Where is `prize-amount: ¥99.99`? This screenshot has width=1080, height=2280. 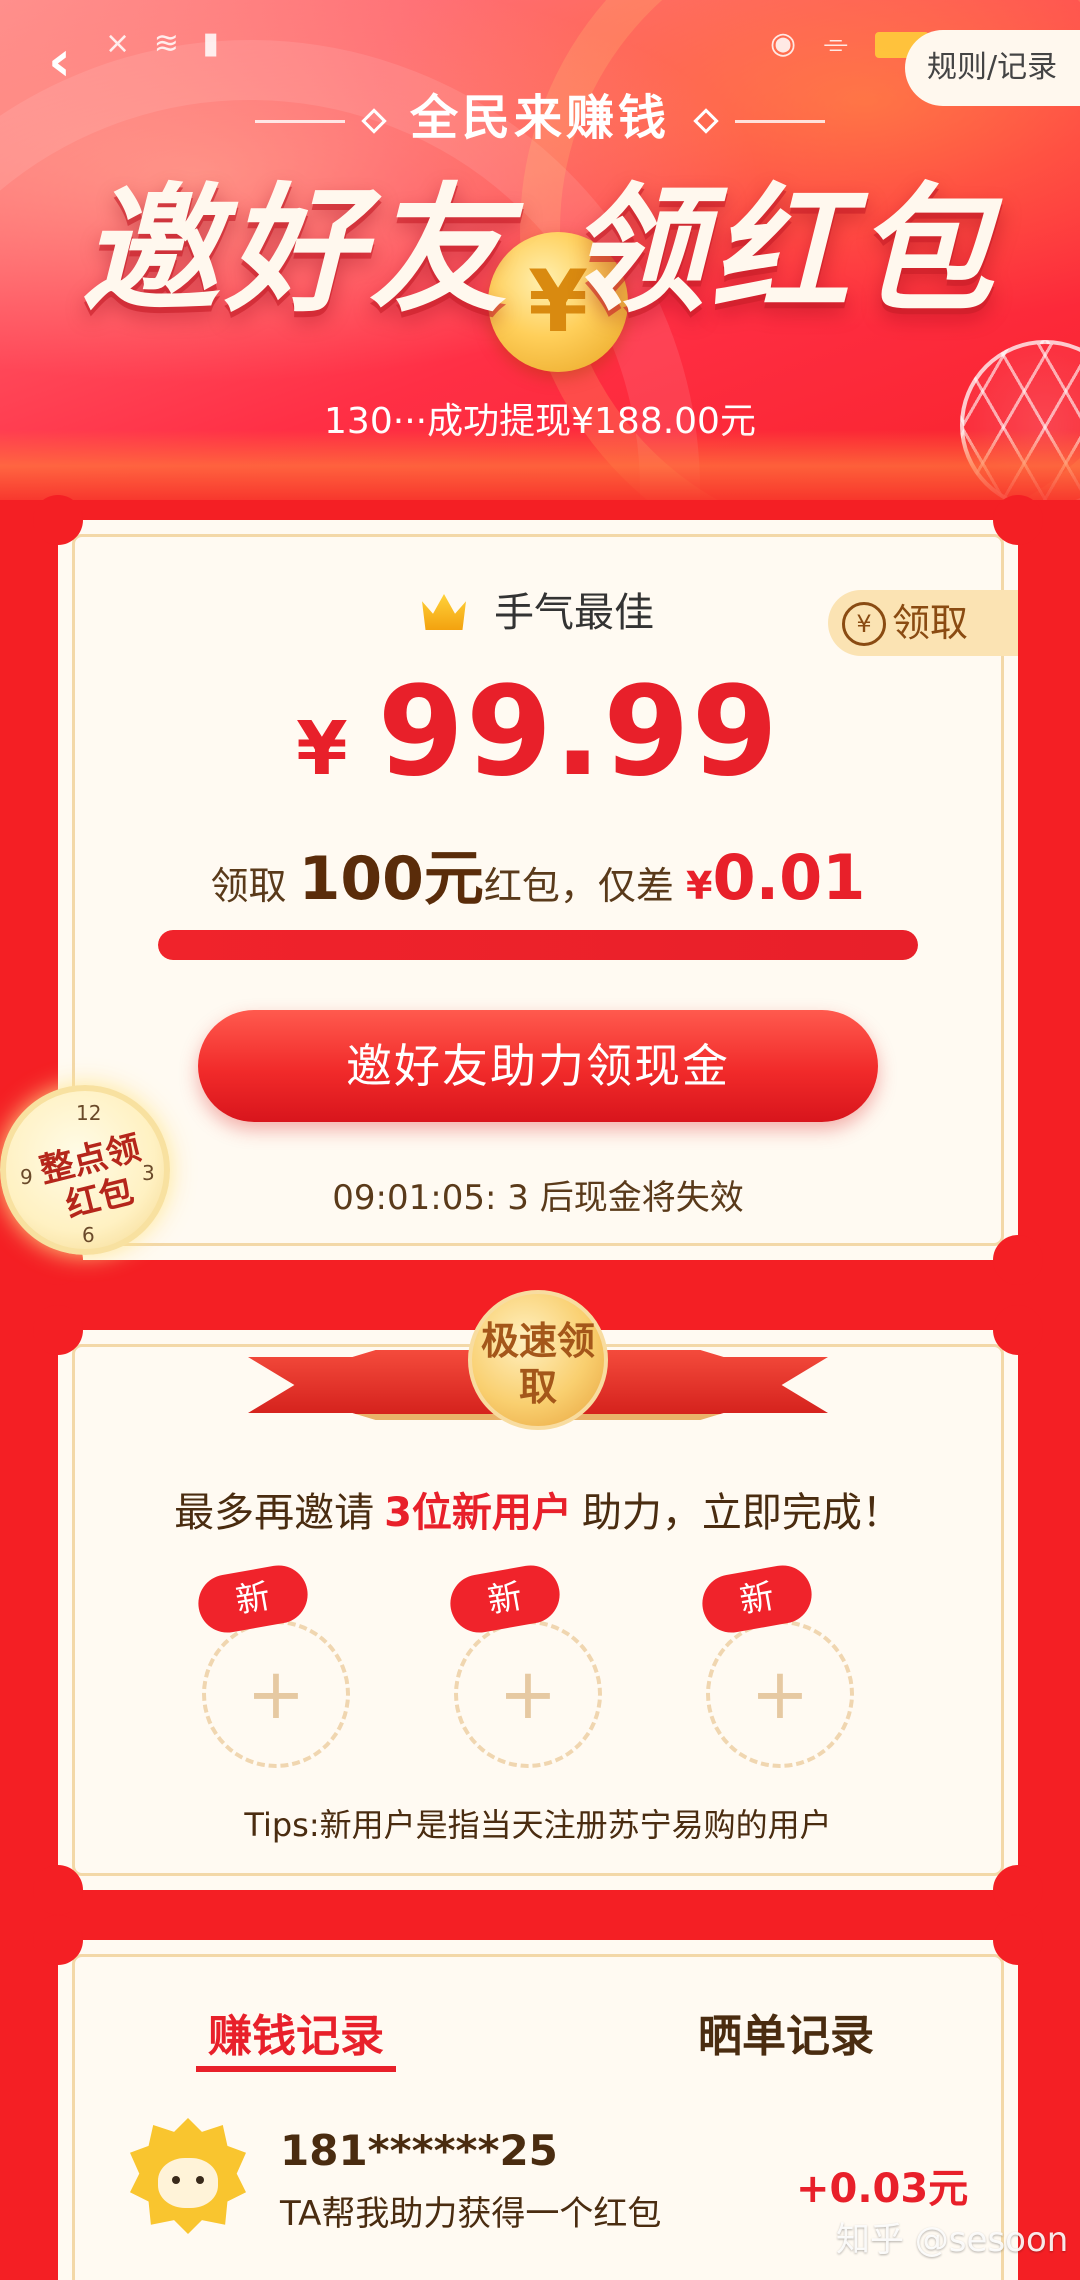
prize-amount: ¥99.99 is located at coordinates (538, 732).